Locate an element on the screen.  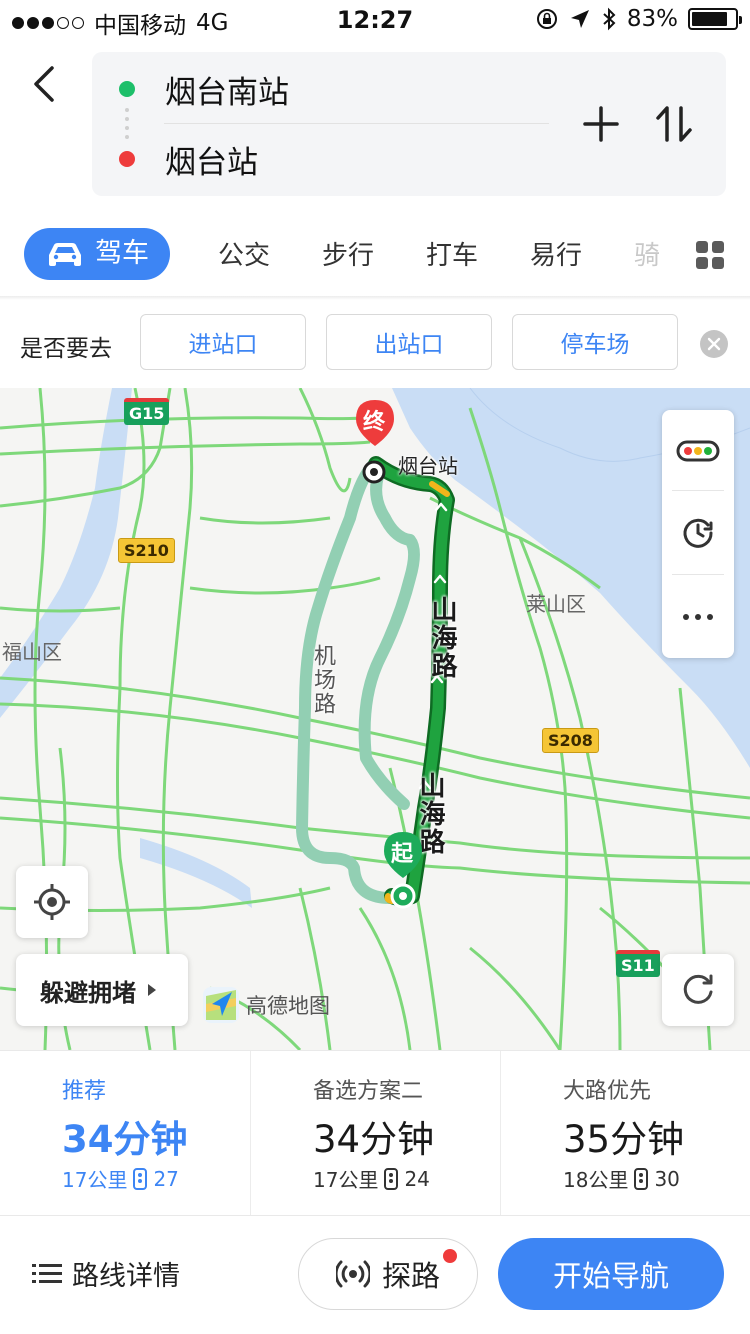
add-waypoint-button is located at coordinates (601, 124).